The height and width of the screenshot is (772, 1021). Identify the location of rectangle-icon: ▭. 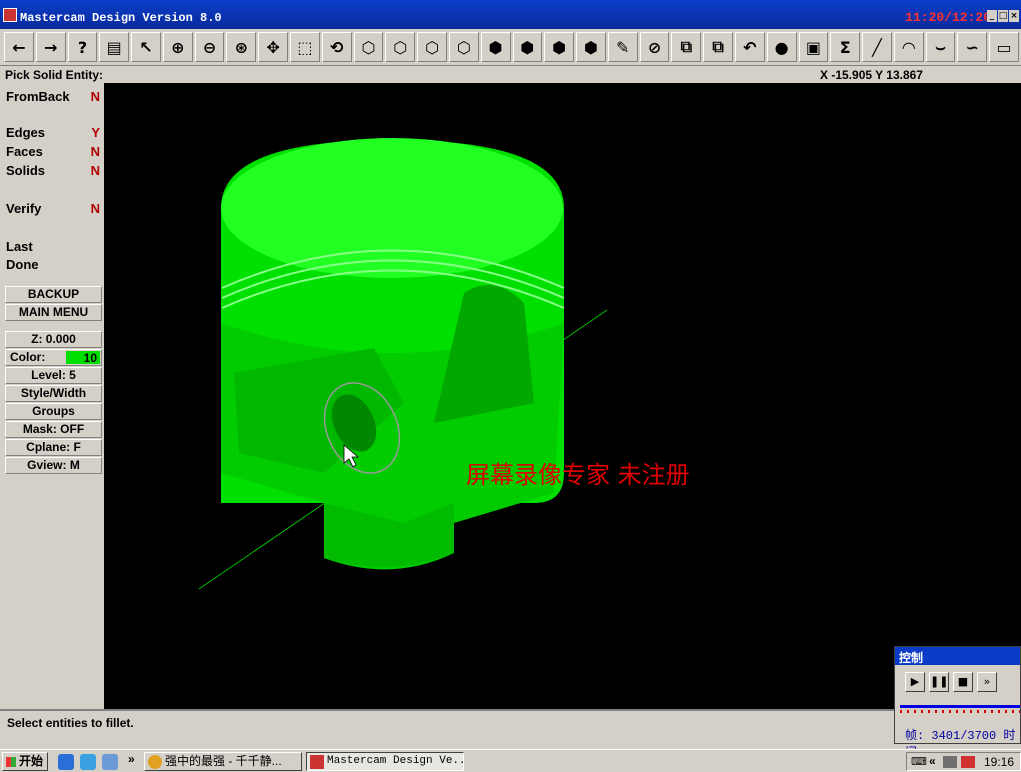
(1004, 47).